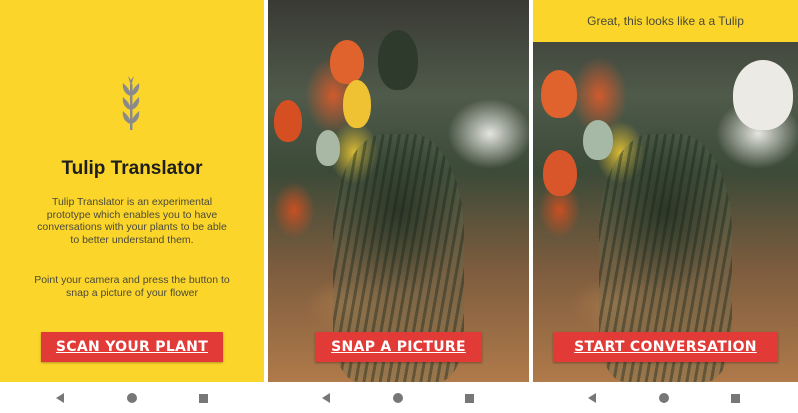 The image size is (798, 413). What do you see at coordinates (131, 103) in the screenshot?
I see `tulip-logo-icon` at bounding box center [131, 103].